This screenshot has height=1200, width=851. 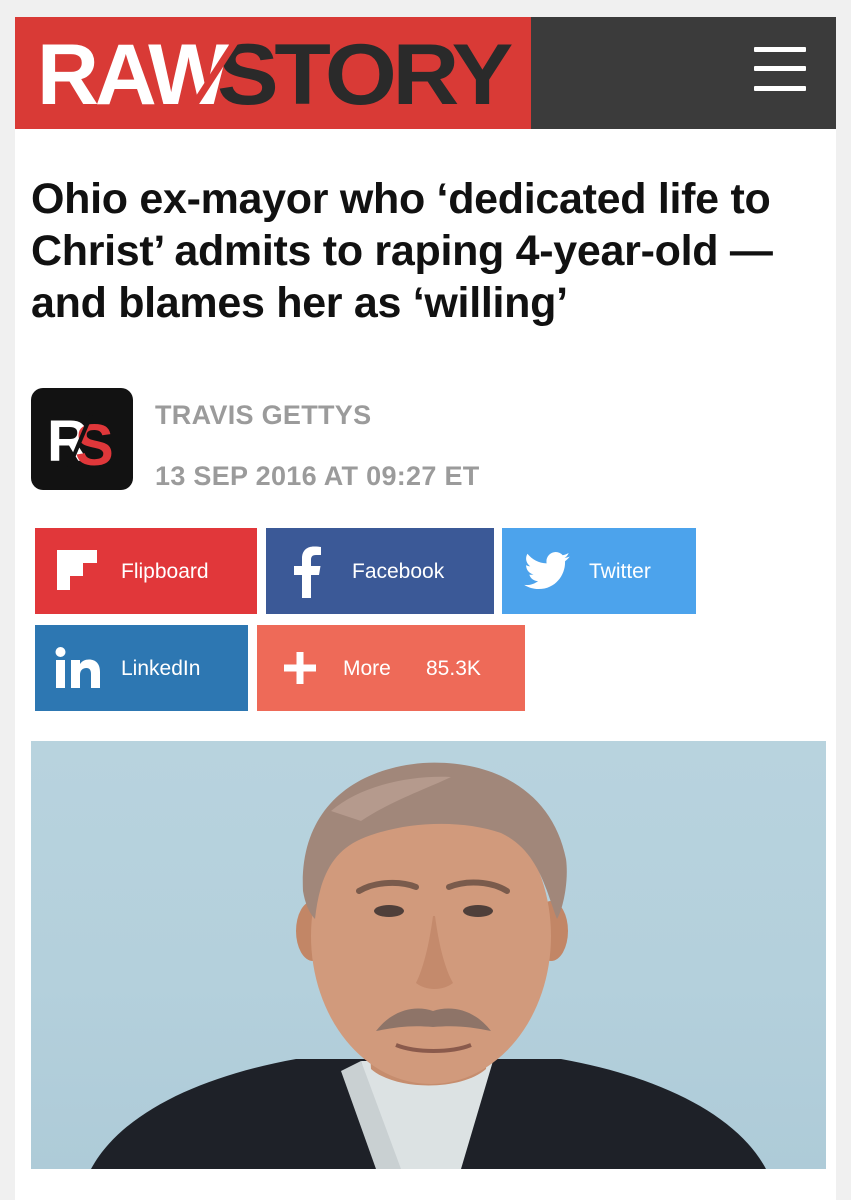 I want to click on publish-date: 13 SEP 2016 AT 09:27 ET, so click(x=317, y=476).